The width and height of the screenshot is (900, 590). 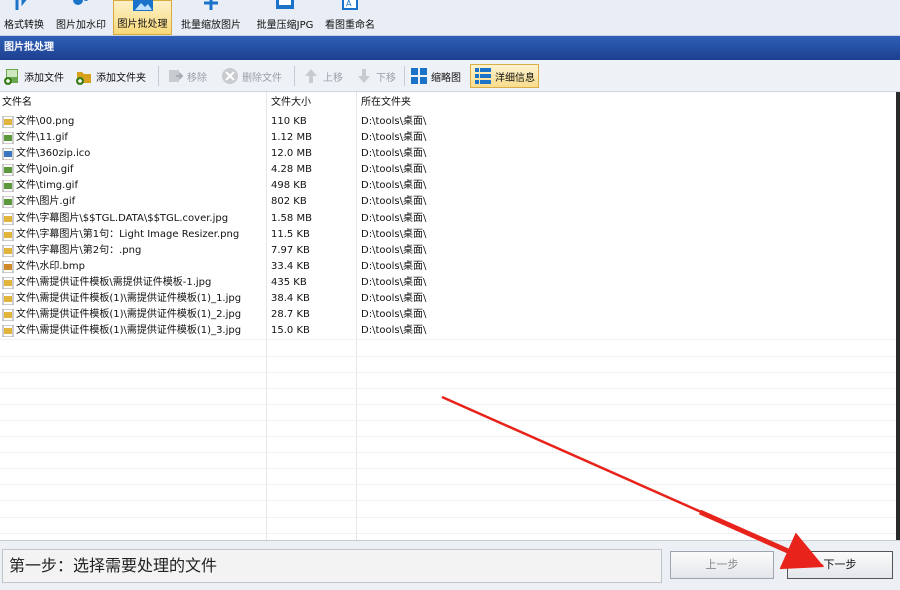 What do you see at coordinates (81, 2) in the screenshot?
I see `watermark-icon` at bounding box center [81, 2].